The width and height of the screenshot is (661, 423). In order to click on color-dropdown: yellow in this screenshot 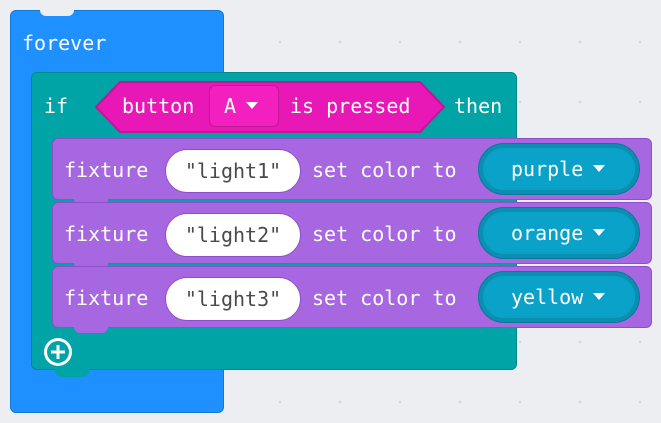, I will do `click(559, 297)`.